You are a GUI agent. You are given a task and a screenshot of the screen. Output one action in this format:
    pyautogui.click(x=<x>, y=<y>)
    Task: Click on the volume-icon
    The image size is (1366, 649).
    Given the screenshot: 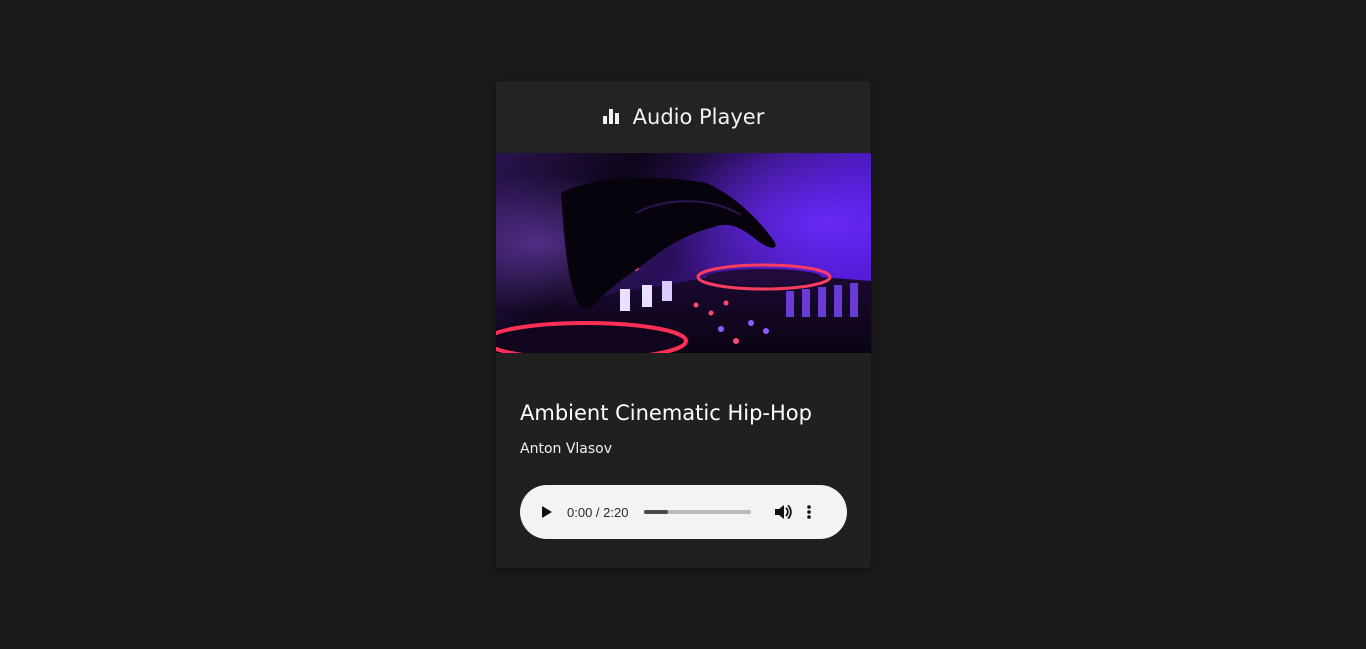 What is the action you would take?
    pyautogui.click(x=784, y=512)
    